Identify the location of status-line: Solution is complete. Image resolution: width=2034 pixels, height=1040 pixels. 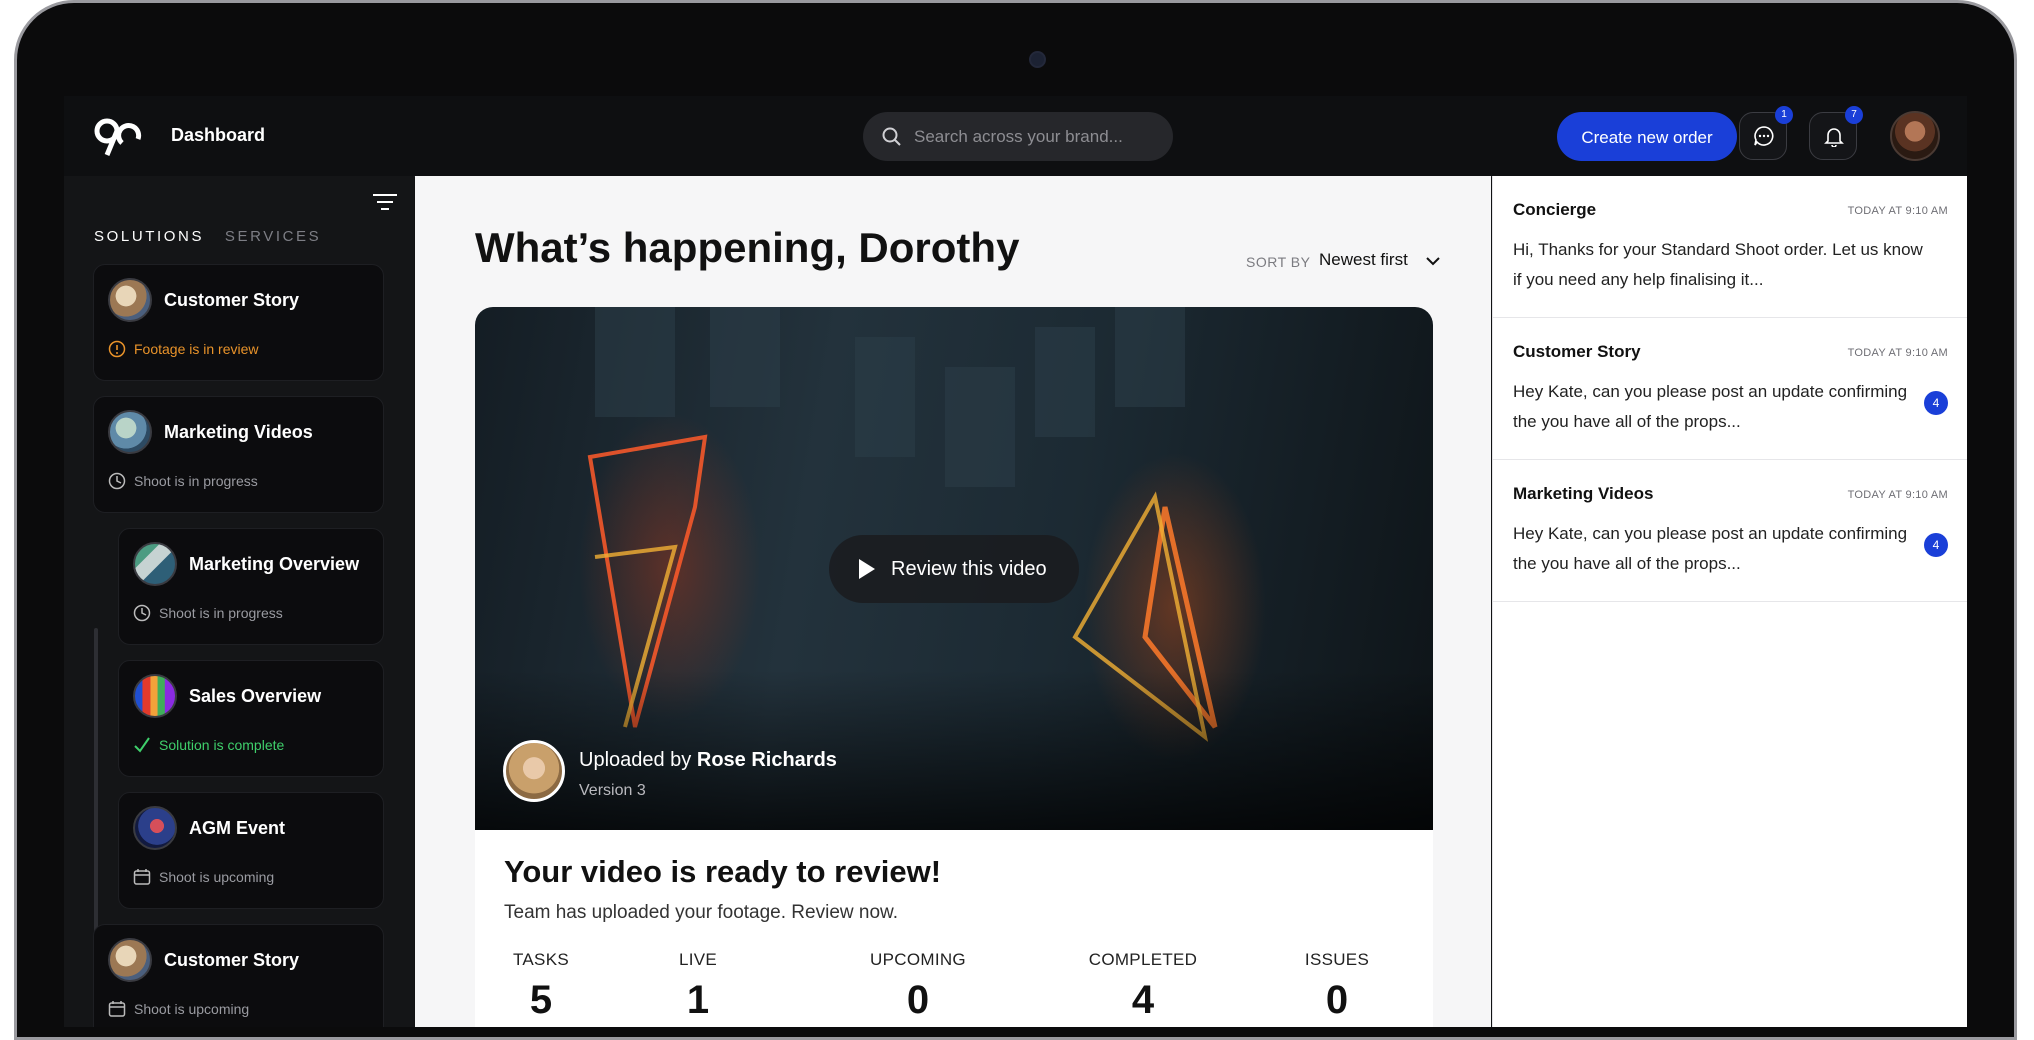
(208, 745).